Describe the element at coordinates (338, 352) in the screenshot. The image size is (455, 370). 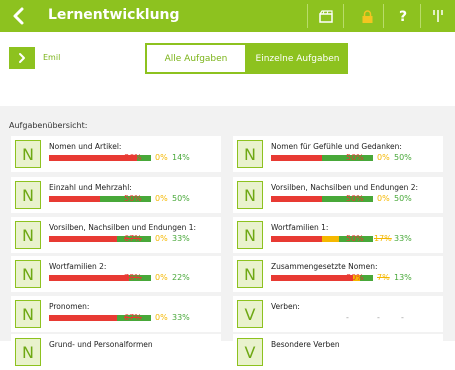
I see `task-card: V Besondere Verben` at that location.